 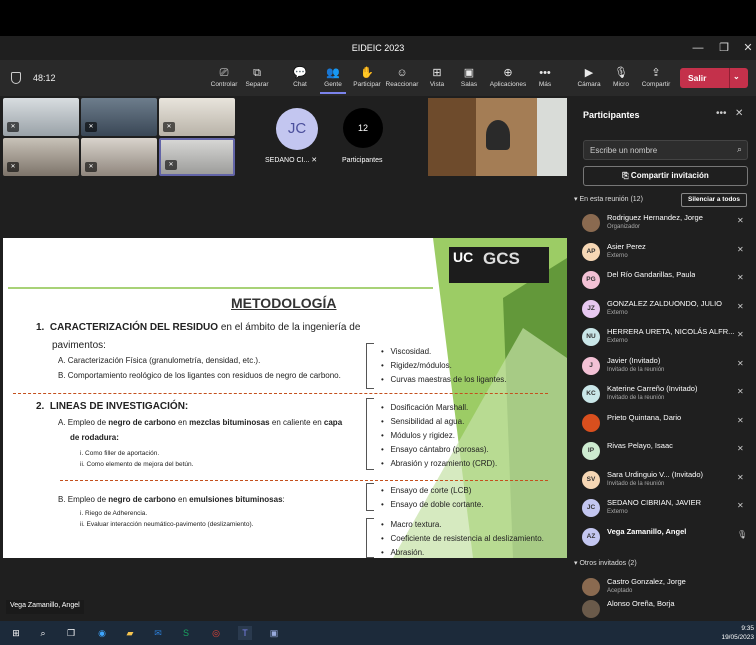 I want to click on teams-icon: T, so click(x=245, y=633).